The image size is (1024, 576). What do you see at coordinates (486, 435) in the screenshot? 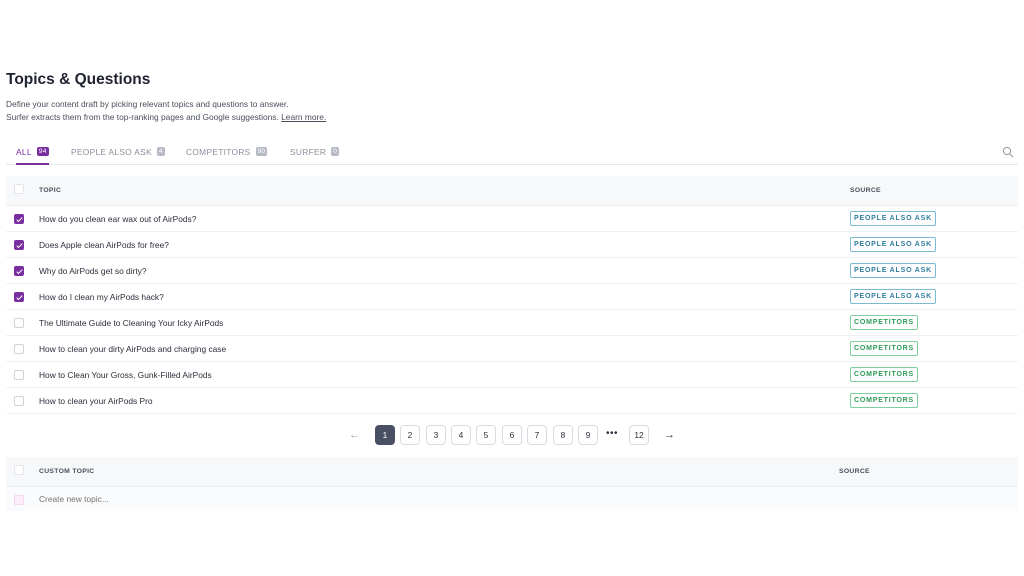
I see `page-button-5: 5` at bounding box center [486, 435].